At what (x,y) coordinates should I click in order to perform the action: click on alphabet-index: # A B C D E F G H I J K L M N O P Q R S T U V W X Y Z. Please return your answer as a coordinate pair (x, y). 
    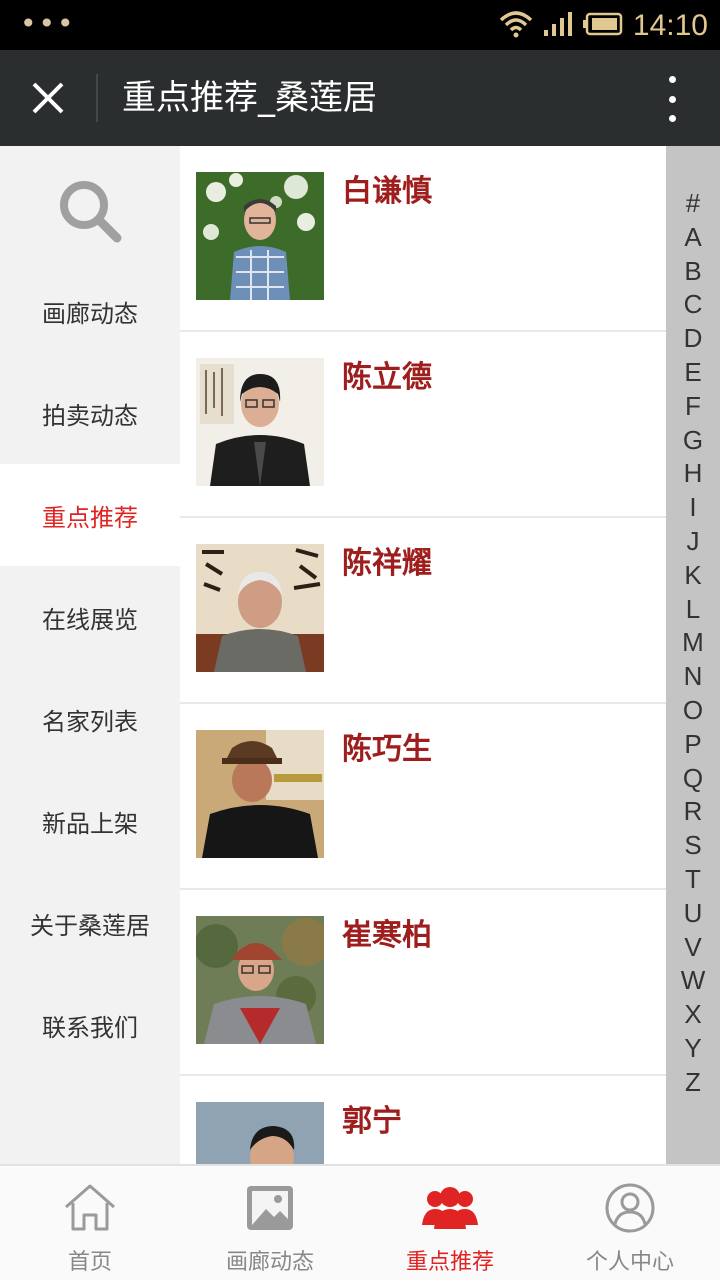
    Looking at the image, I should click on (693, 655).